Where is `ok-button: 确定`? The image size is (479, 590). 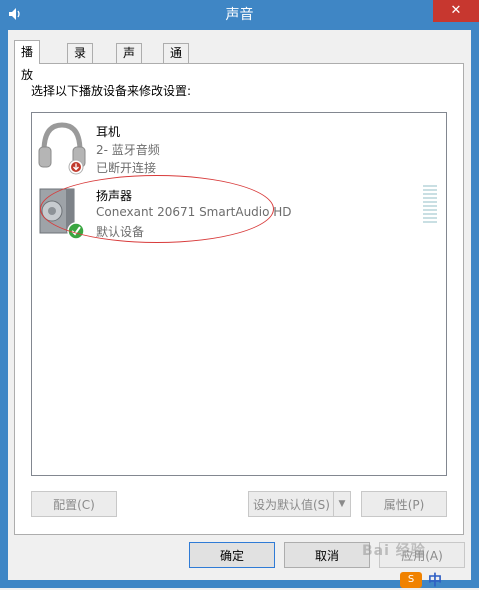 ok-button: 确定 is located at coordinates (232, 555).